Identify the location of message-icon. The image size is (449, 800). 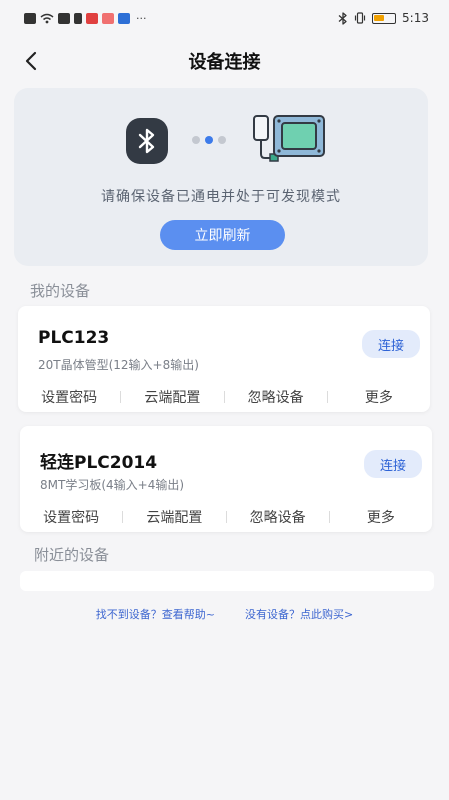
(108, 18).